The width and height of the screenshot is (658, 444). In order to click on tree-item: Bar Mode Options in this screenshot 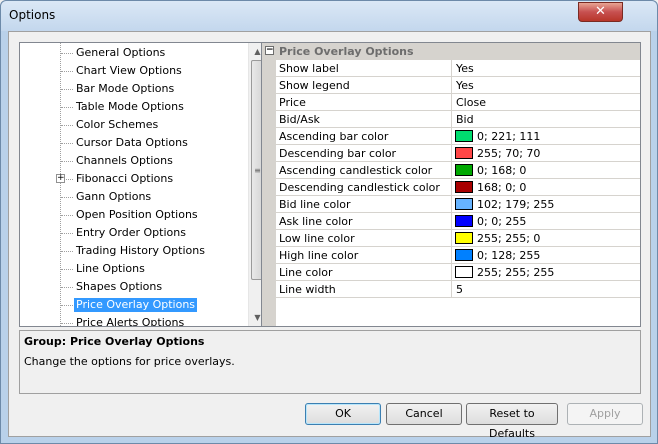, I will do `click(134, 89)`.